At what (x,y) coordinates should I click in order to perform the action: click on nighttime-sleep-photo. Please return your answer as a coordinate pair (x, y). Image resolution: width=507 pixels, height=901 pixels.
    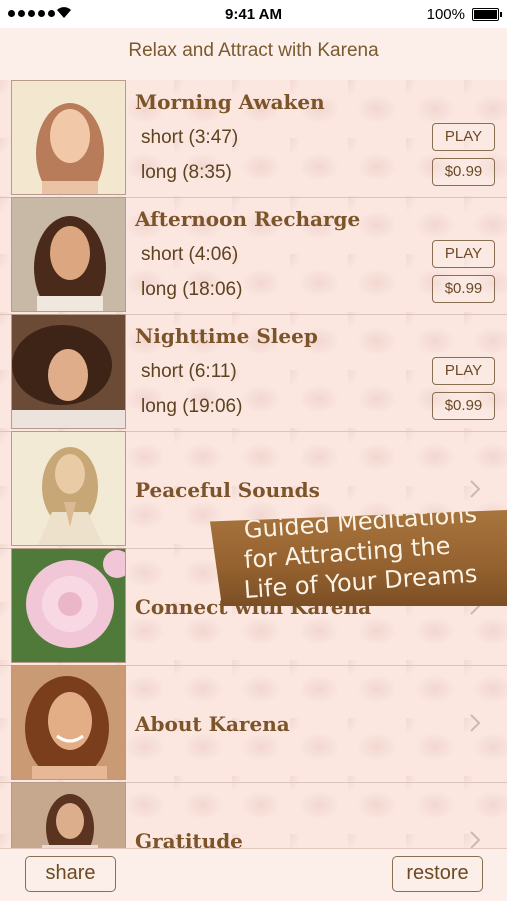
    Looking at the image, I should click on (68, 371).